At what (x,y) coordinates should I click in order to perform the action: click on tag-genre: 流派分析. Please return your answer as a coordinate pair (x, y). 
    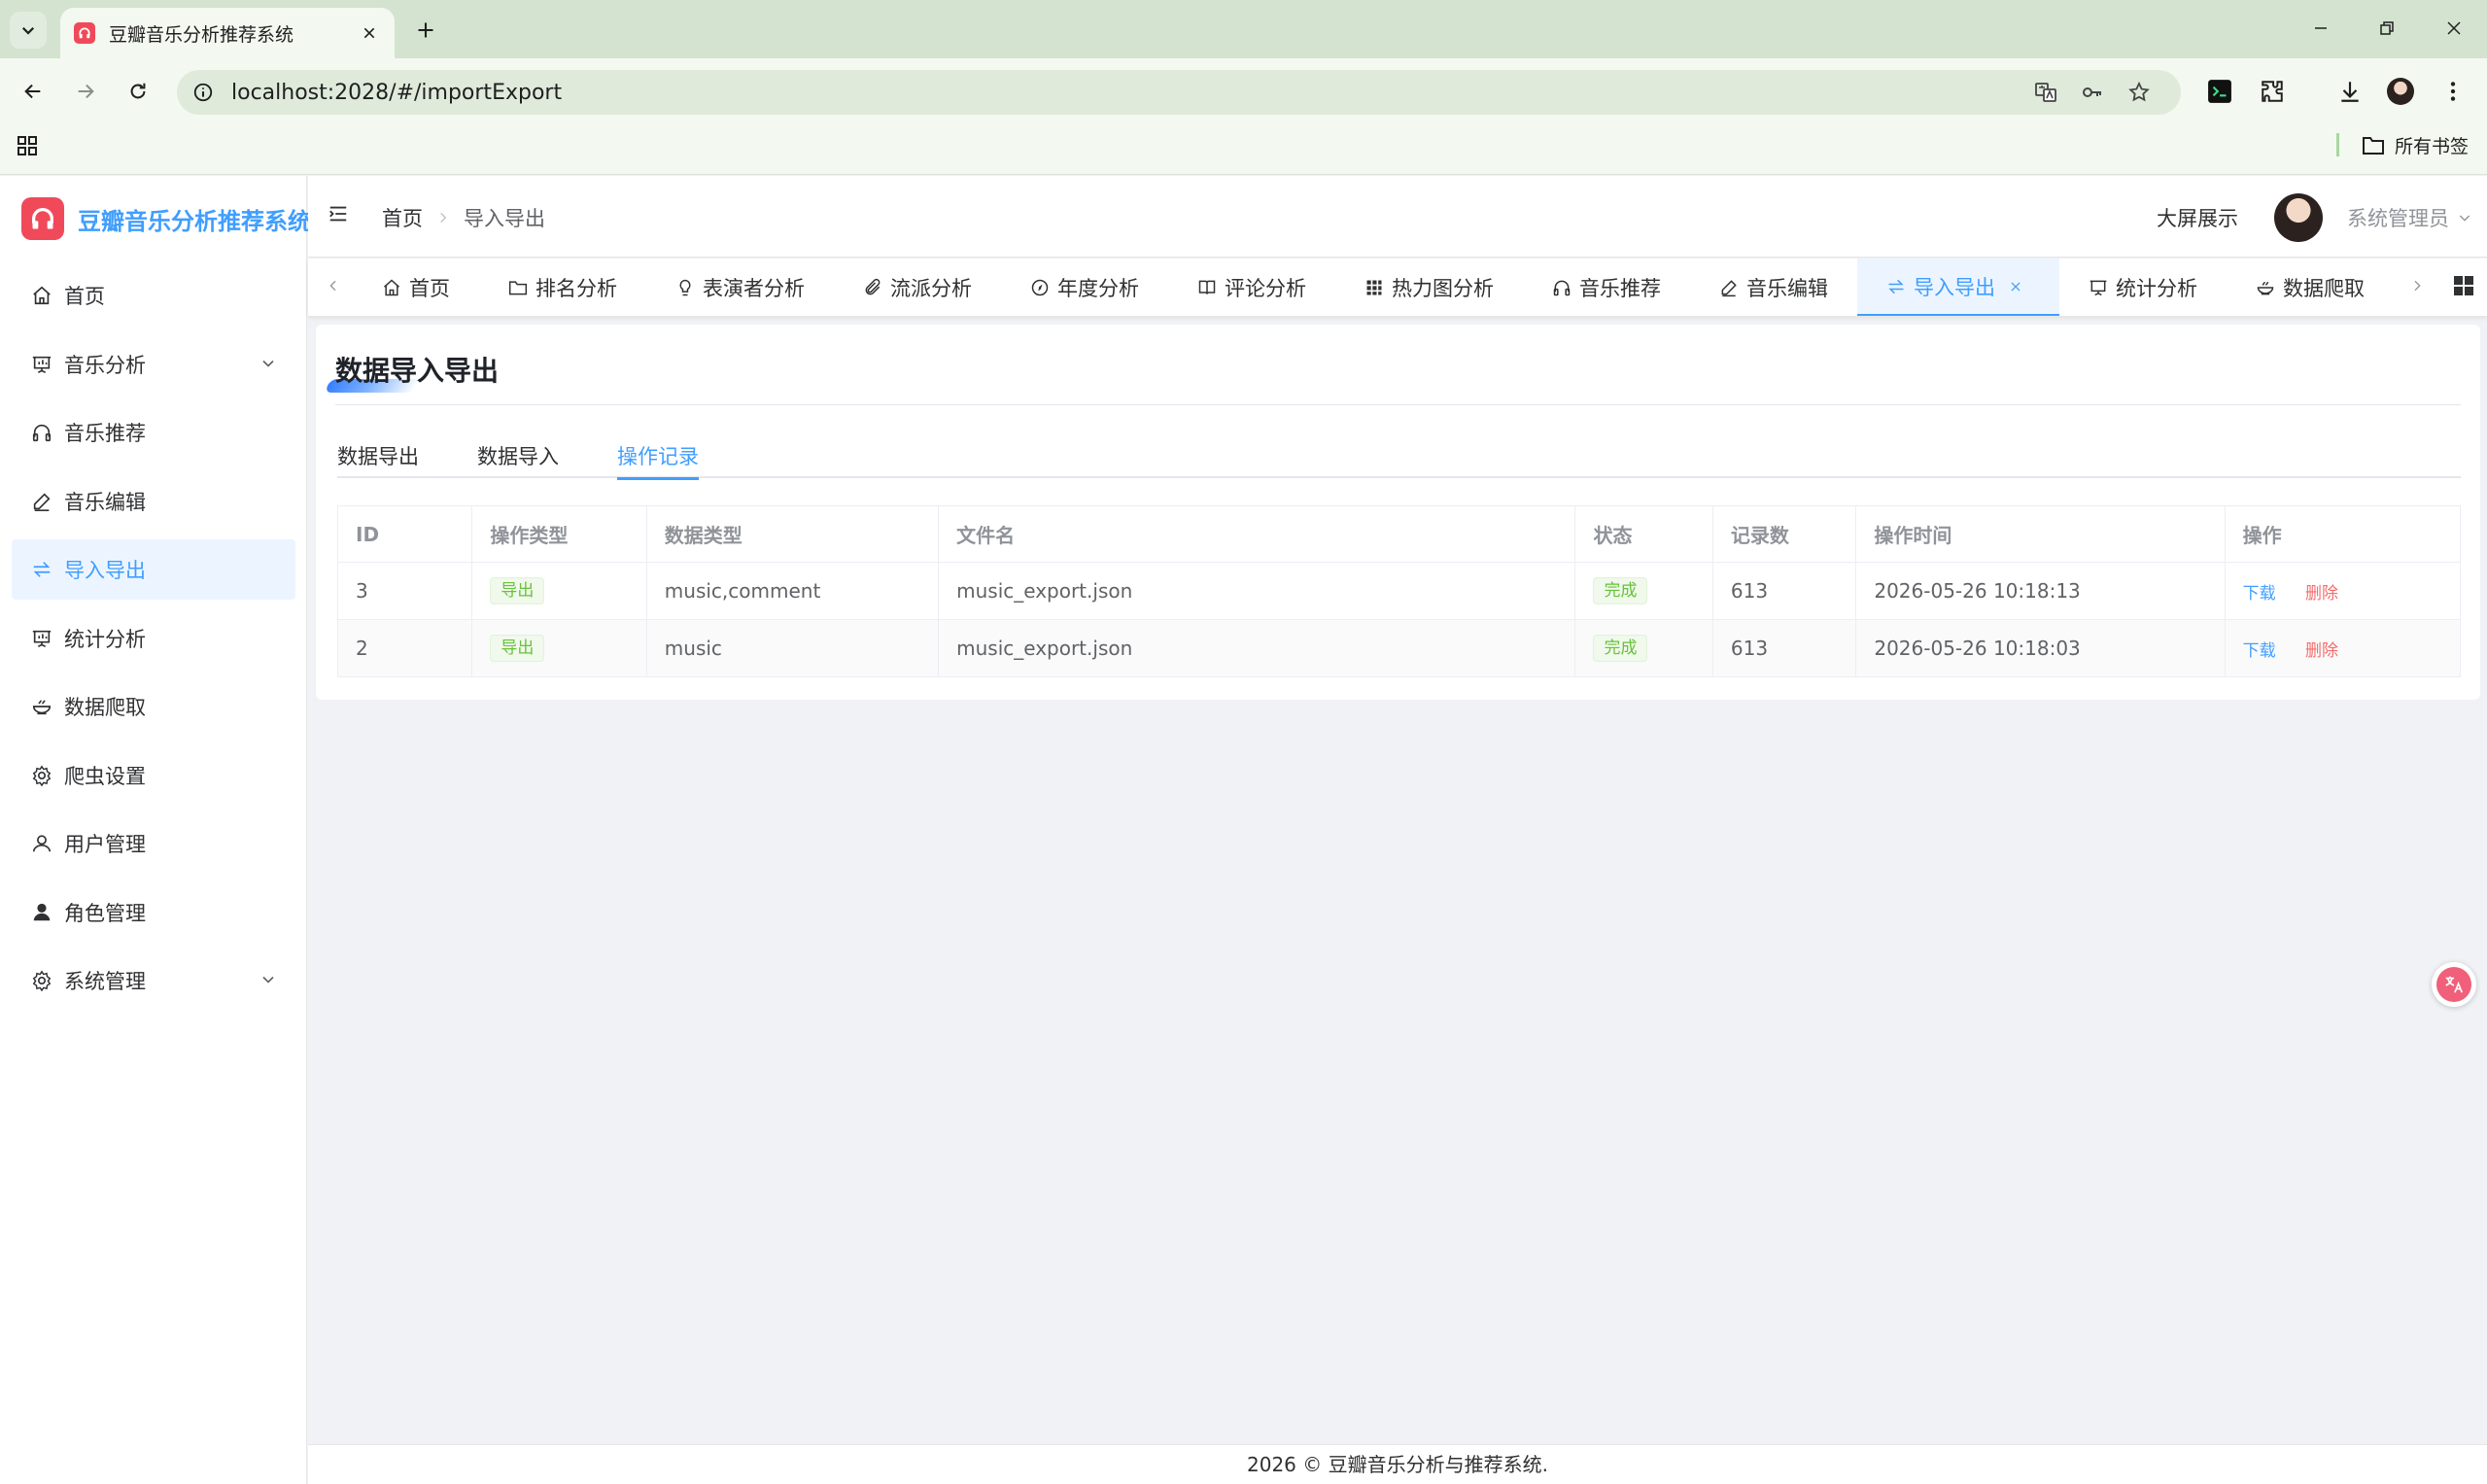
    Looking at the image, I should click on (918, 287).